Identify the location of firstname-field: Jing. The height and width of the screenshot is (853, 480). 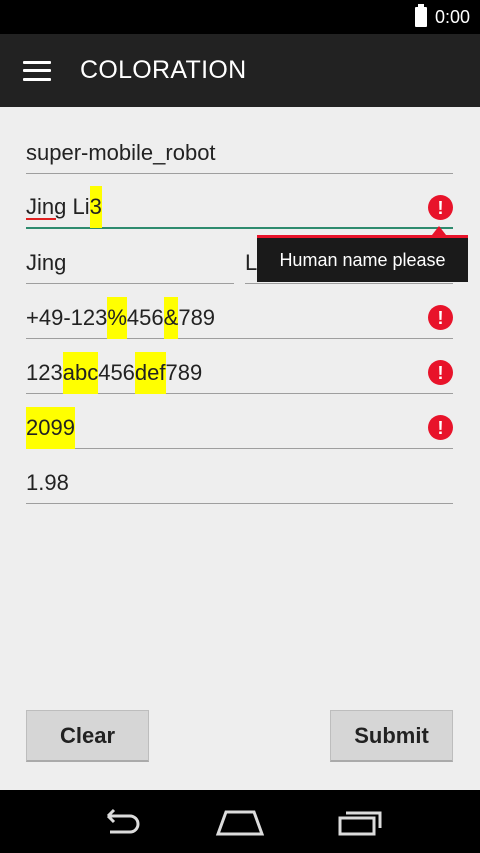
(130, 263).